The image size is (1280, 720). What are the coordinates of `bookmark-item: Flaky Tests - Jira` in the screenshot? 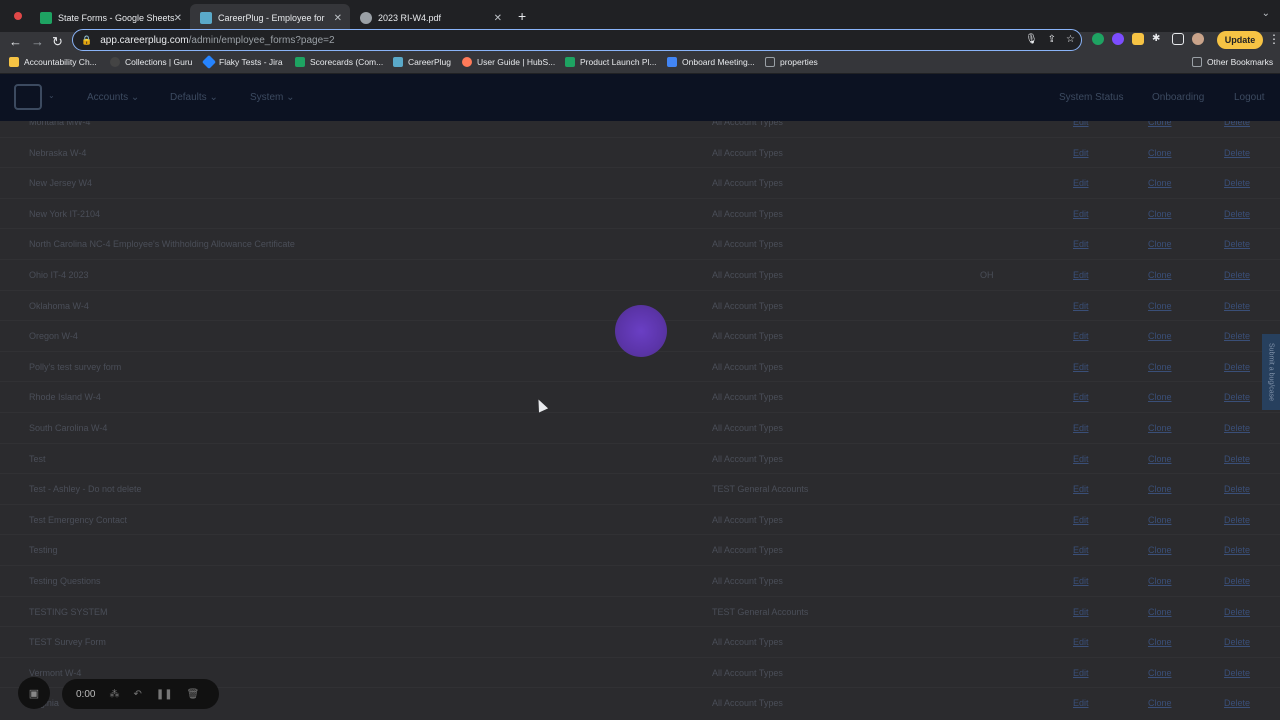 It's located at (242, 62).